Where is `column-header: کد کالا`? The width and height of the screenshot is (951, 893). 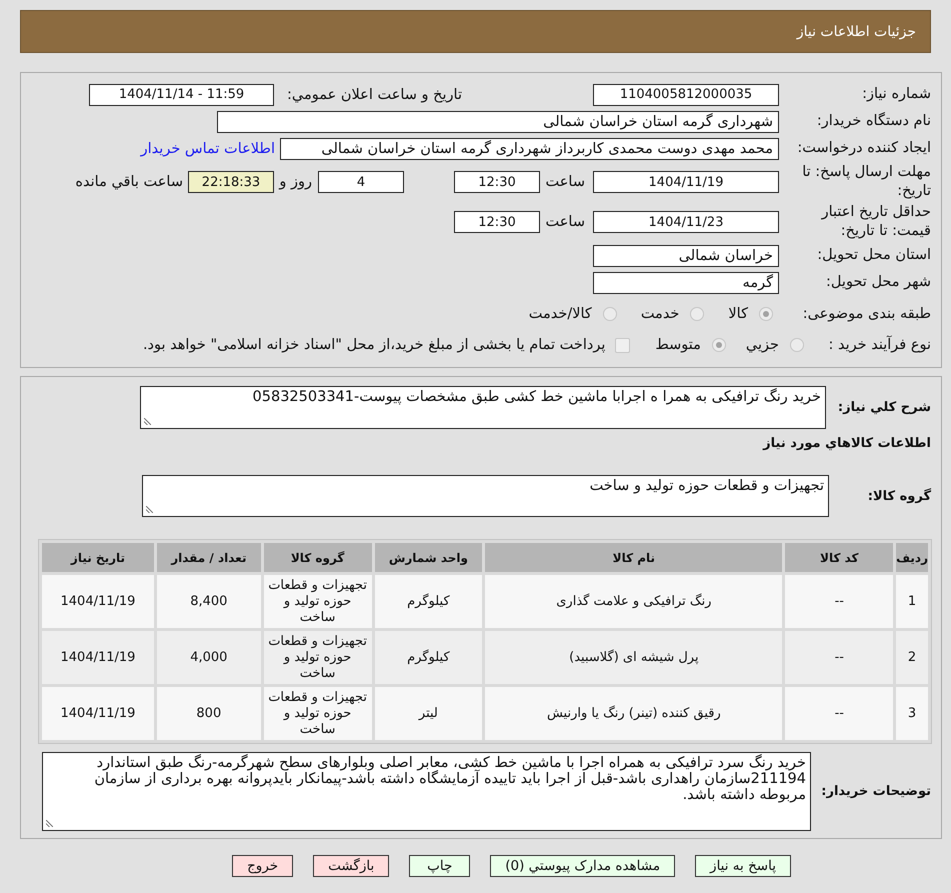
column-header: کد کالا is located at coordinates (839, 557).